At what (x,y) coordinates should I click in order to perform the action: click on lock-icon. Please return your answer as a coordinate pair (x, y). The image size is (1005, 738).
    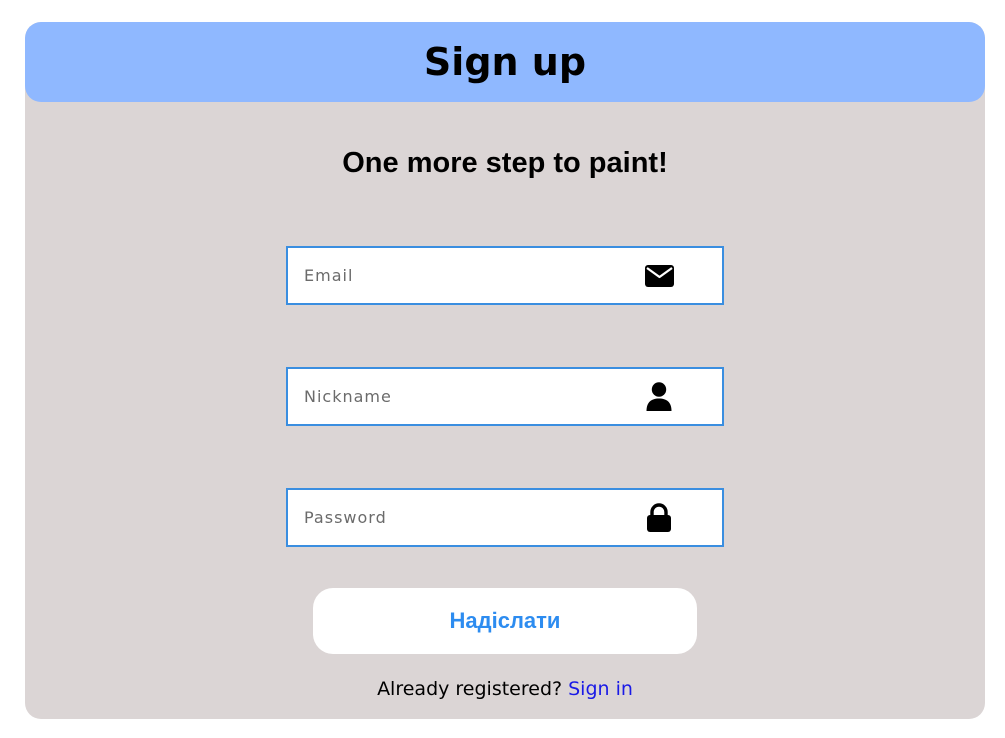
    Looking at the image, I should click on (659, 518).